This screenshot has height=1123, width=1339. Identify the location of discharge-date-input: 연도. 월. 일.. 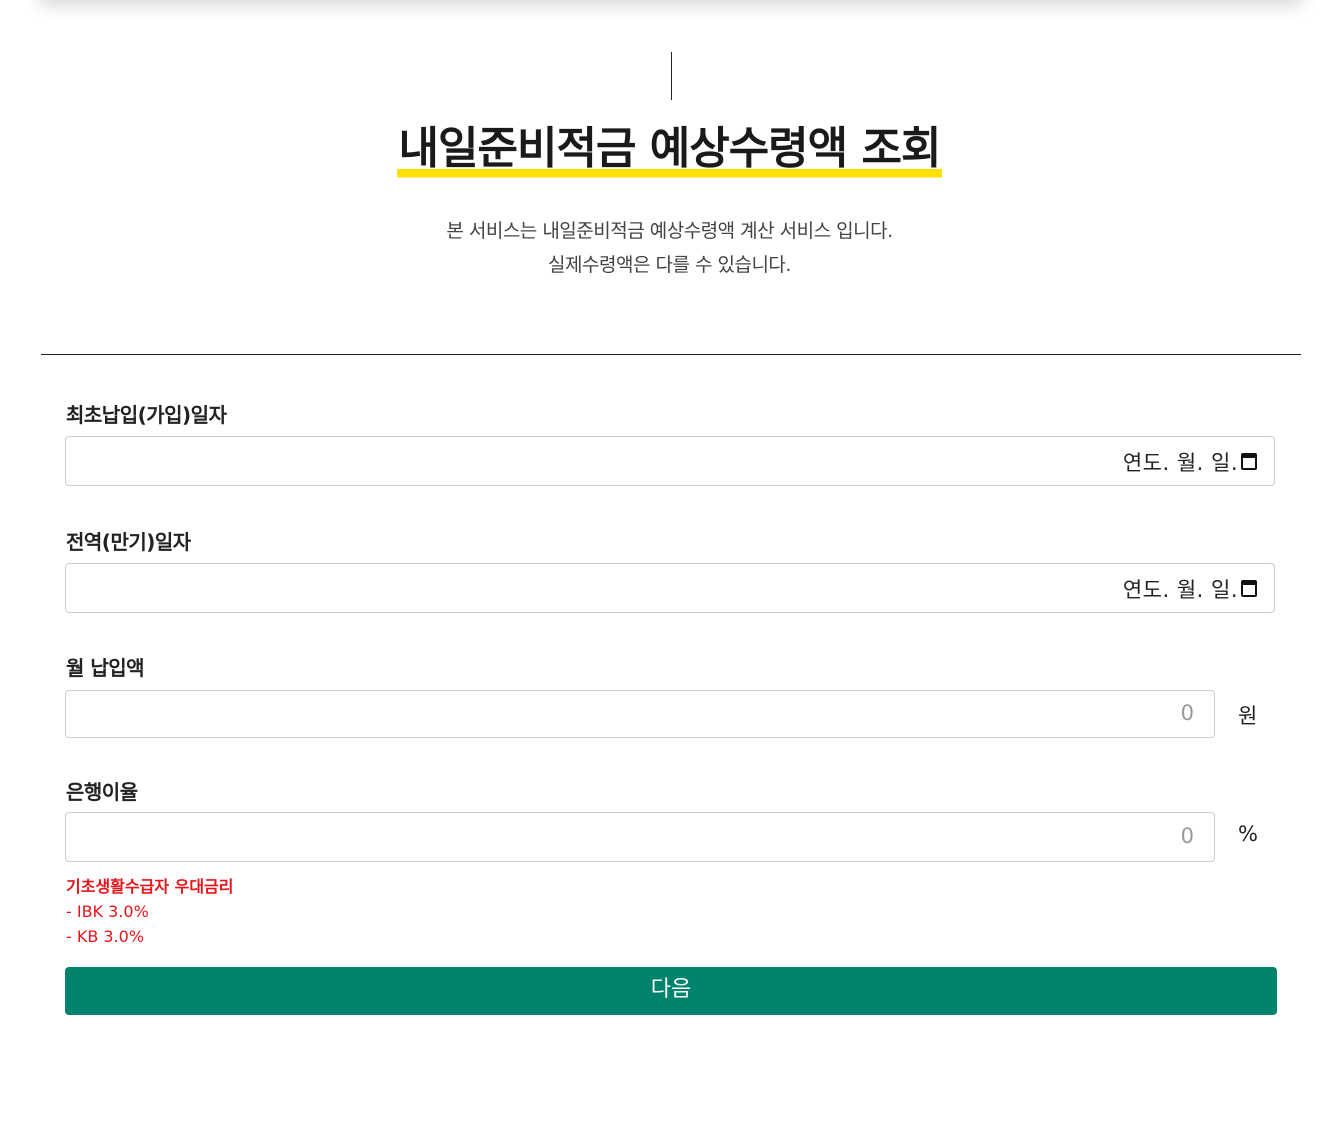
(670, 588).